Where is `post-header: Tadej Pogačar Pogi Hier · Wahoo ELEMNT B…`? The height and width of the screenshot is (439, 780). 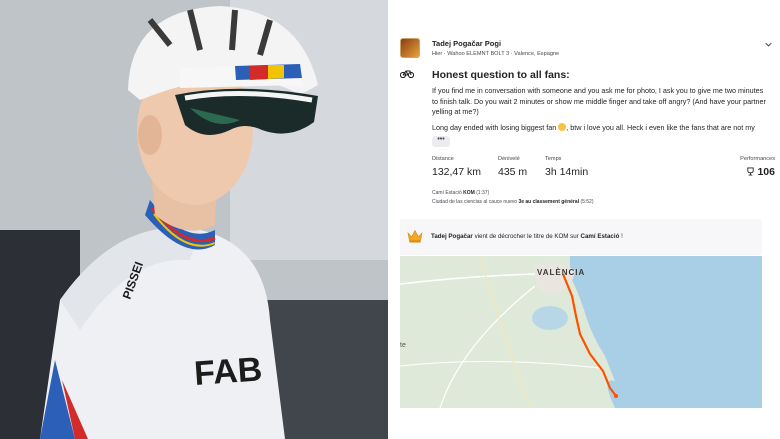
post-header: Tadej Pogačar Pogi Hier · Wahoo ELEMNT B… is located at coordinates (587, 45).